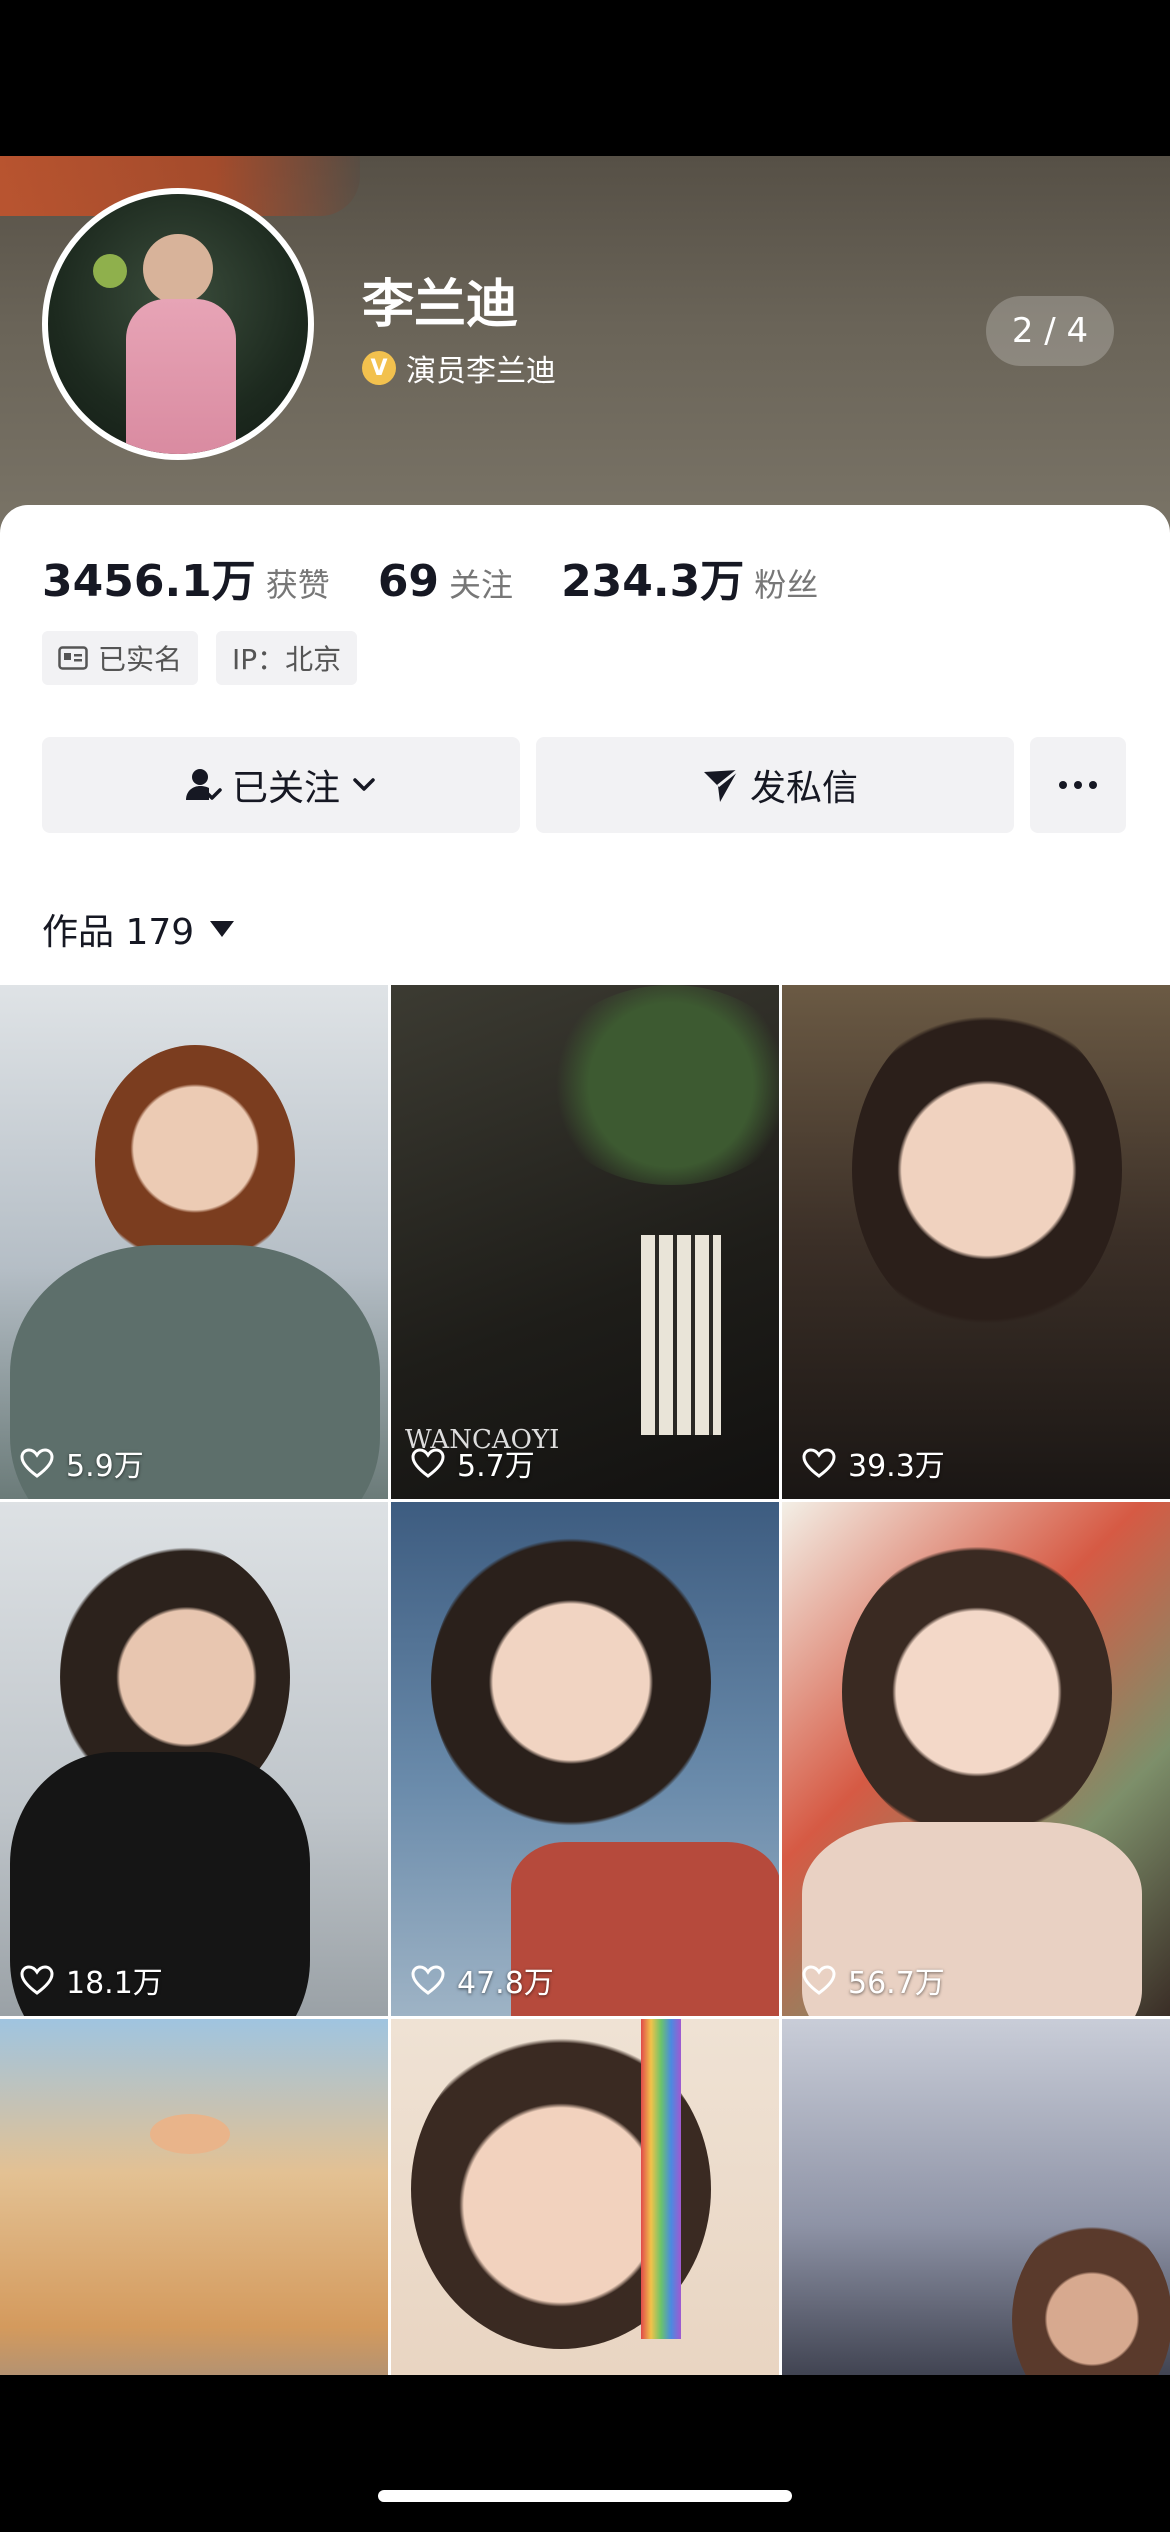 Image resolution: width=1170 pixels, height=2532 pixels. I want to click on send-icon, so click(721, 785).